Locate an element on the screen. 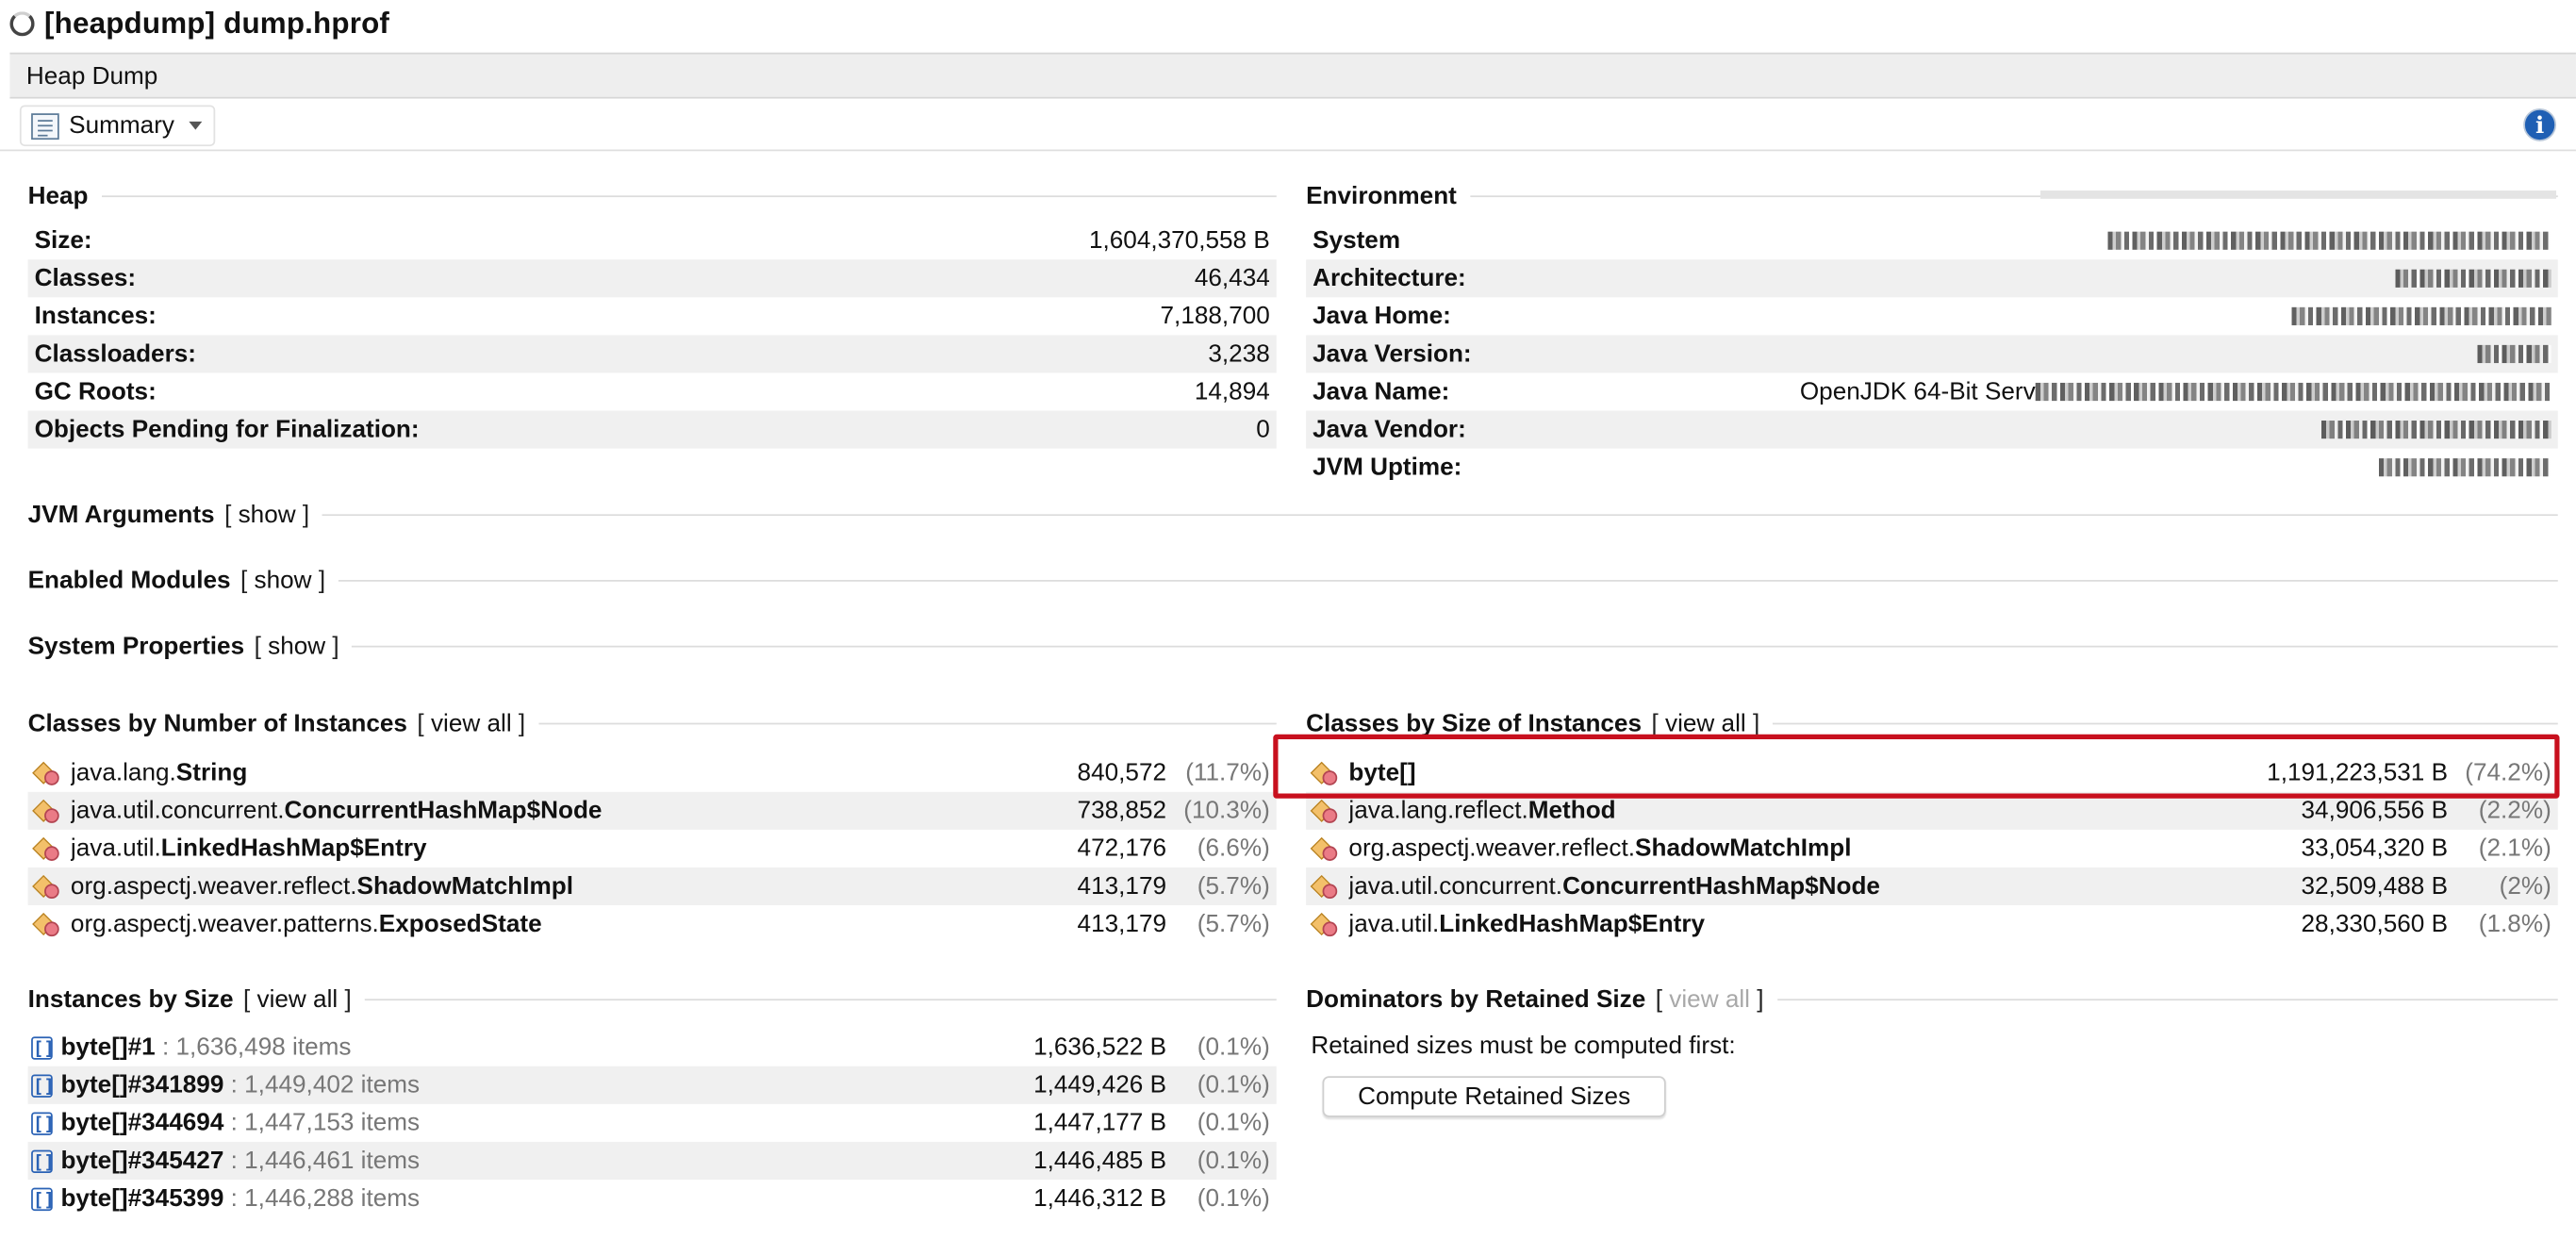 Image resolution: width=2576 pixels, height=1256 pixels. show-enabled-modules-link: [ show ] is located at coordinates (282, 580).